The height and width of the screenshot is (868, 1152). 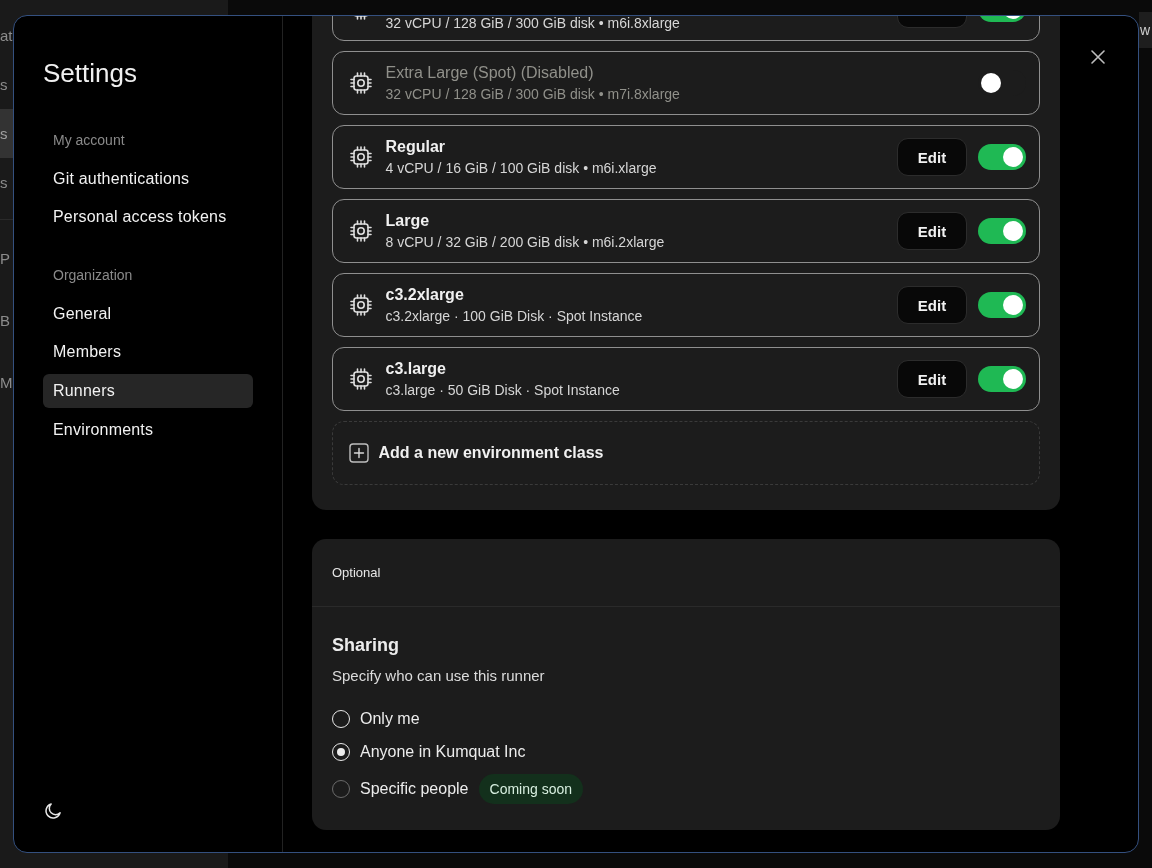 What do you see at coordinates (408, 220) in the screenshot?
I see `class-name: Large` at bounding box center [408, 220].